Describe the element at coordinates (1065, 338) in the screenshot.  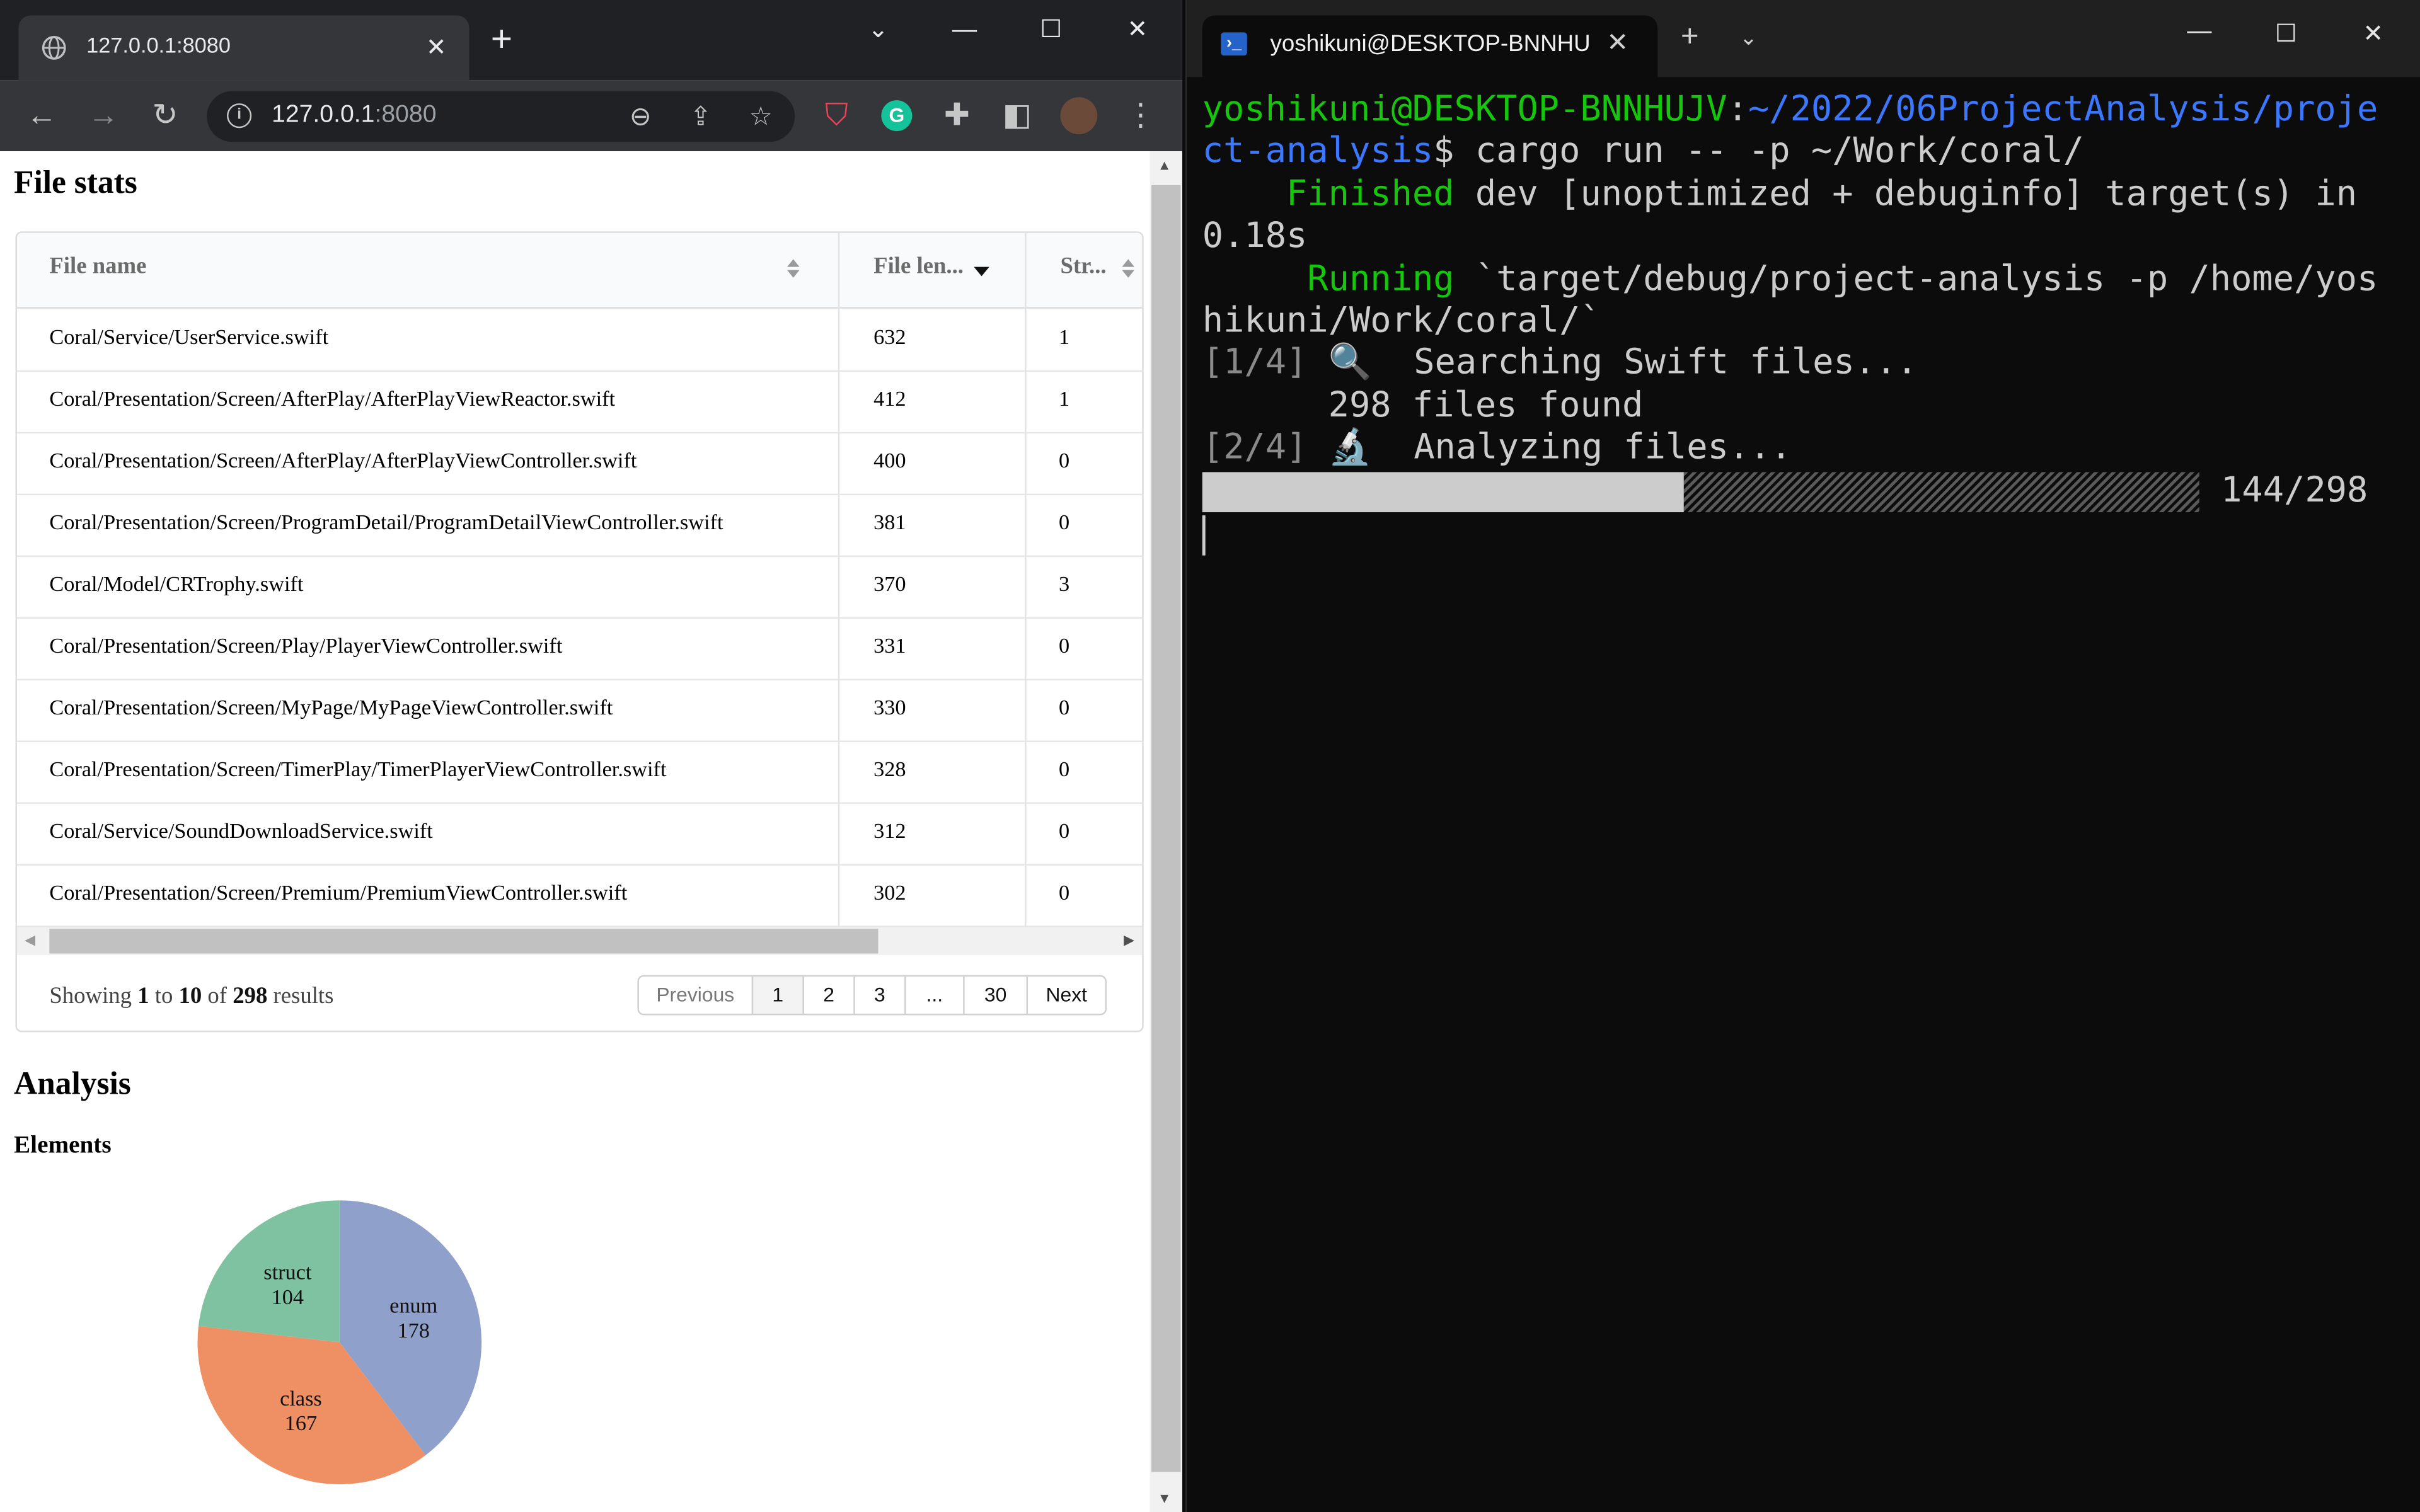
I see `struct-count-cell: 1` at that location.